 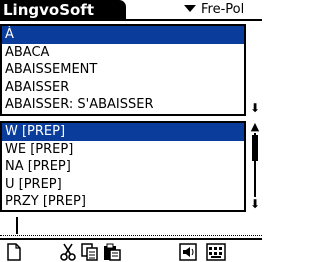 What do you see at coordinates (123, 201) in the screenshot?
I see `translation-list-item: PRZY [PREP]` at bounding box center [123, 201].